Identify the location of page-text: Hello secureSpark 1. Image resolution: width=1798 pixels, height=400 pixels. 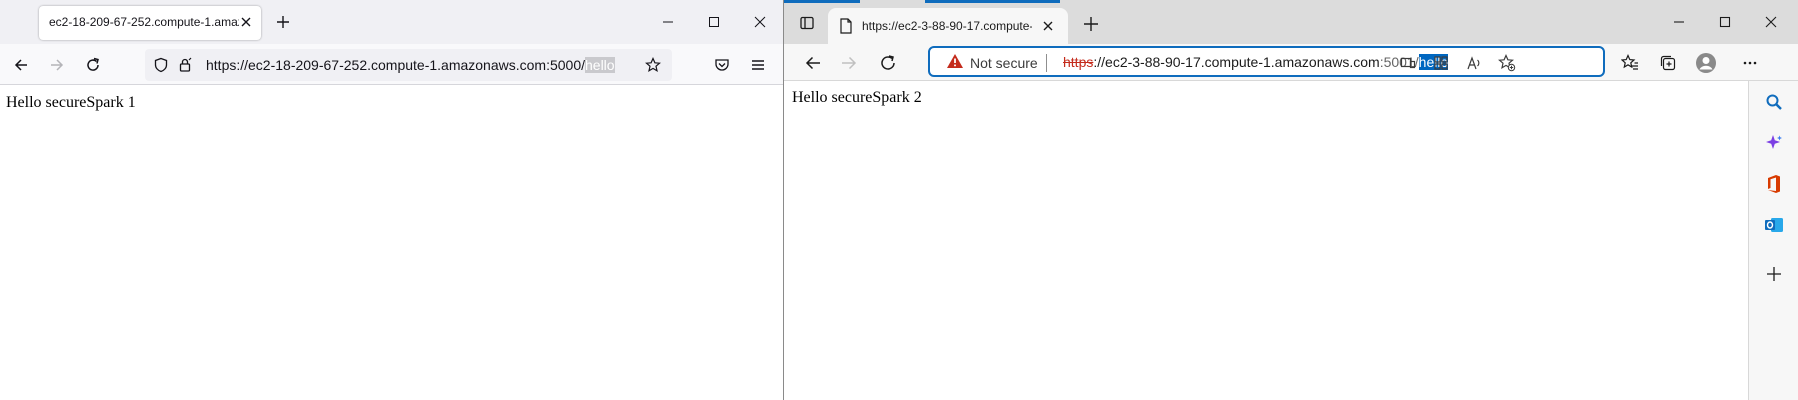
(71, 102).